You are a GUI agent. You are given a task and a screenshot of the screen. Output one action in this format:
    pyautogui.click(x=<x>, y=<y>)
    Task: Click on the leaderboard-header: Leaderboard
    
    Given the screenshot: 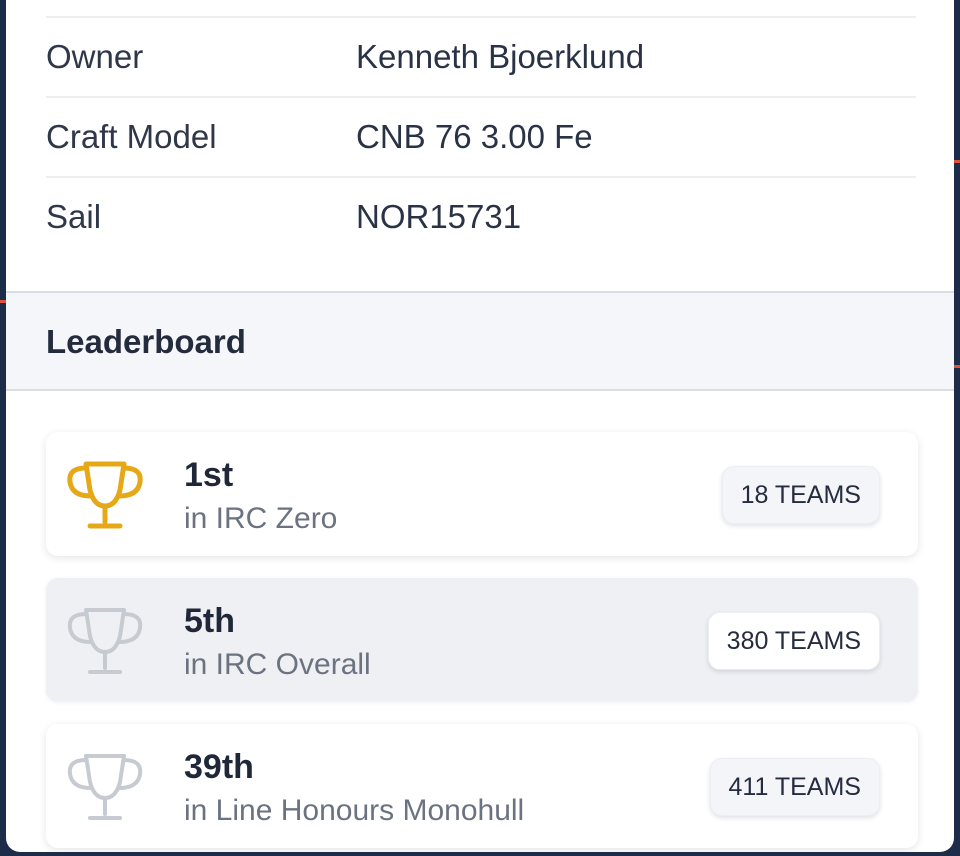 What is the action you would take?
    pyautogui.click(x=480, y=341)
    